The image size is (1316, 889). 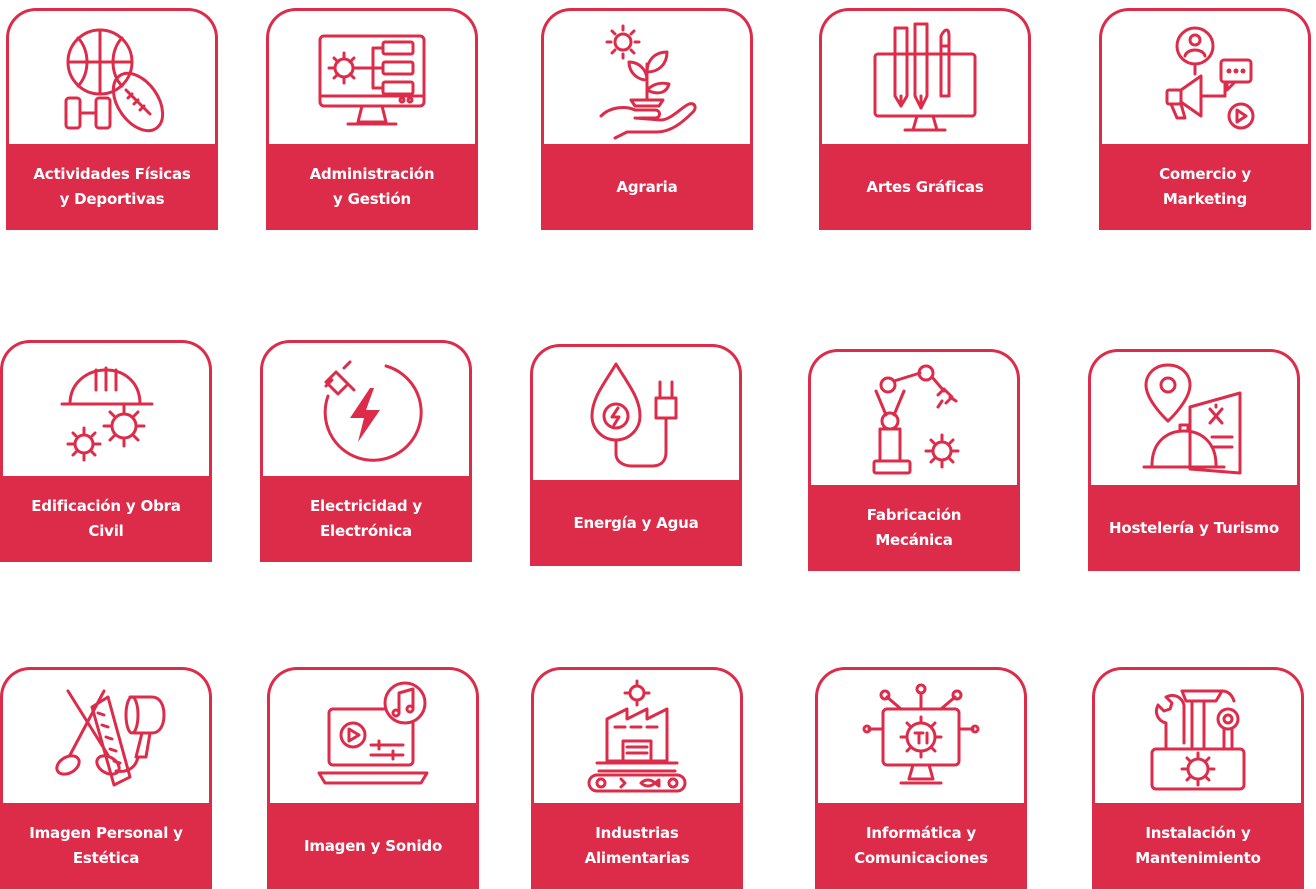 I want to click on water-drop-plug-icon, so click(x=634, y=414).